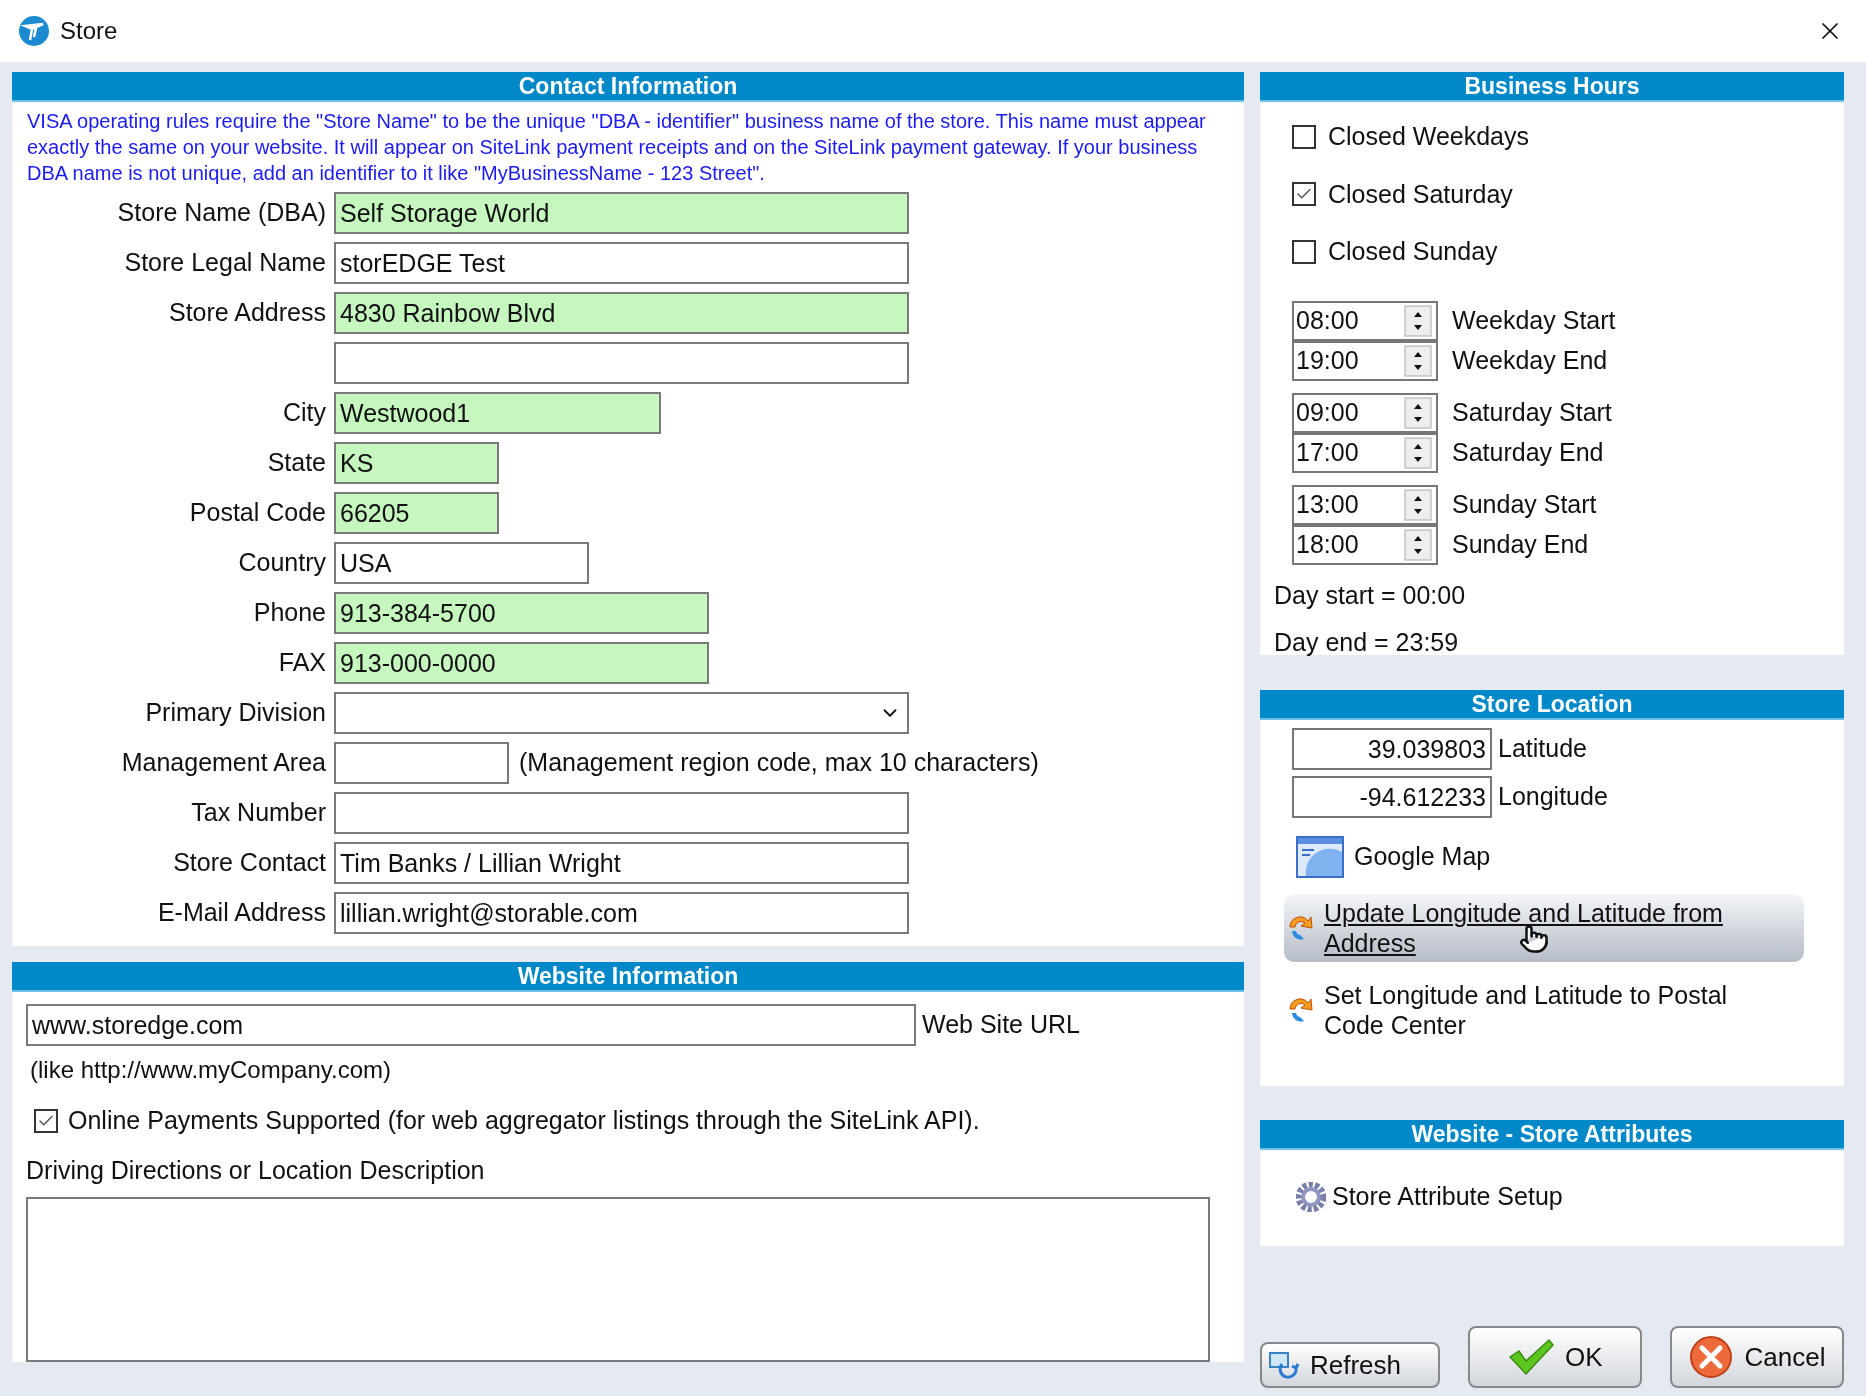 The width and height of the screenshot is (1866, 1396). What do you see at coordinates (1365, 544) in the screenshot?
I see `time-spinner: 18:00` at bounding box center [1365, 544].